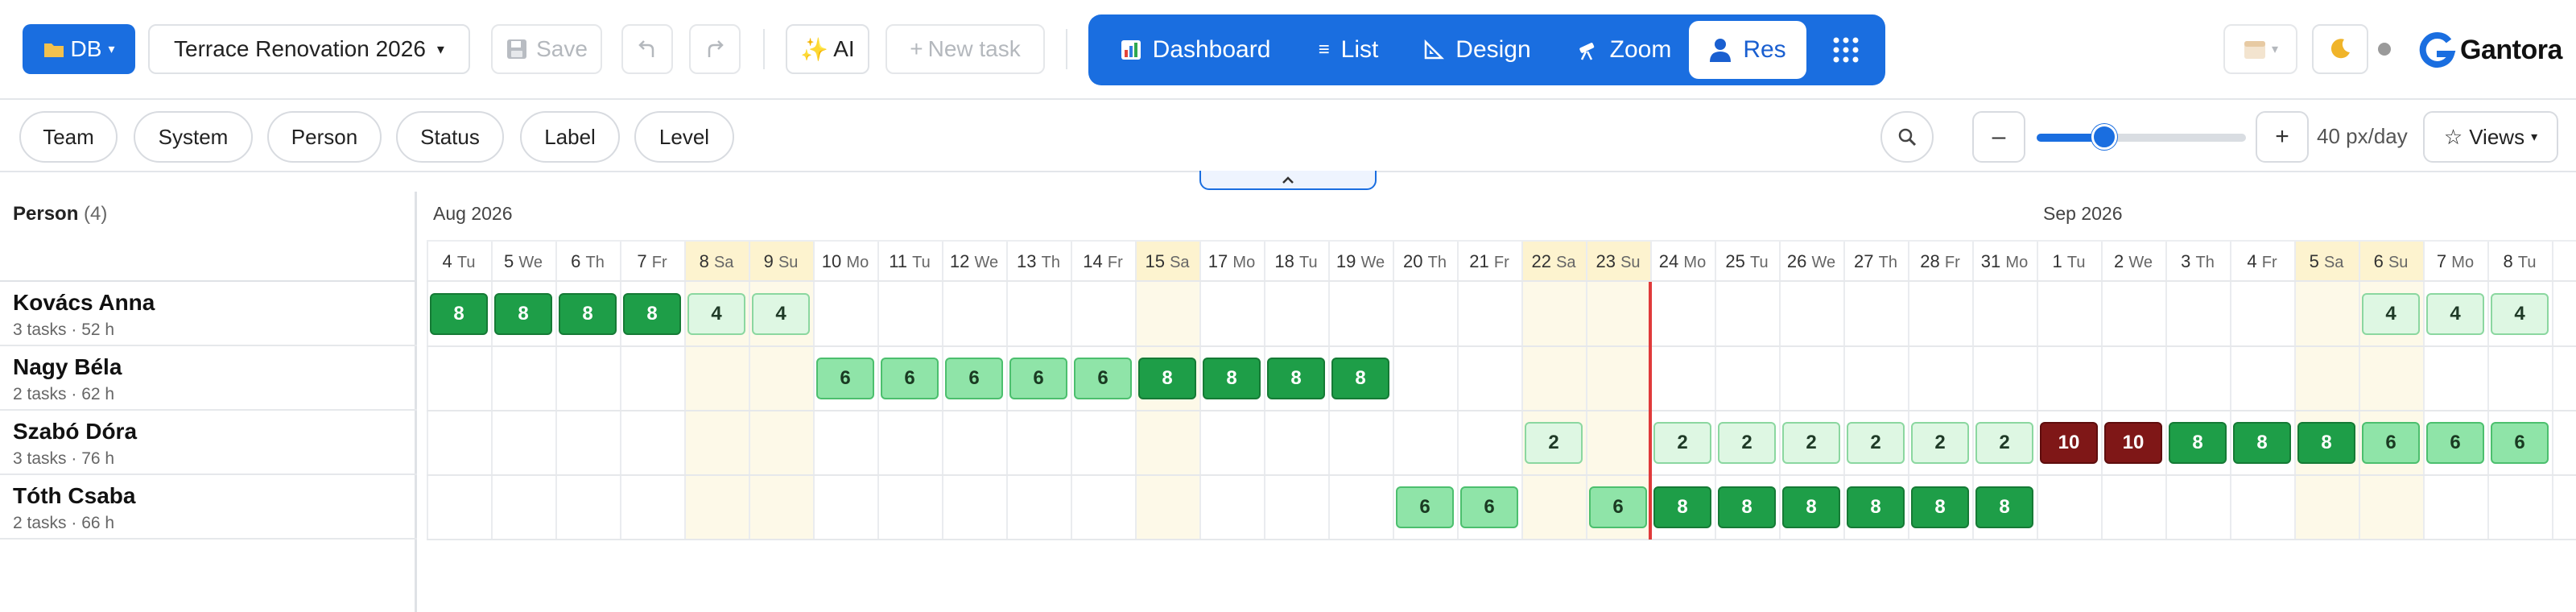  Describe the element at coordinates (1231, 263) in the screenshot. I see `day-header: 17 Mo` at that location.